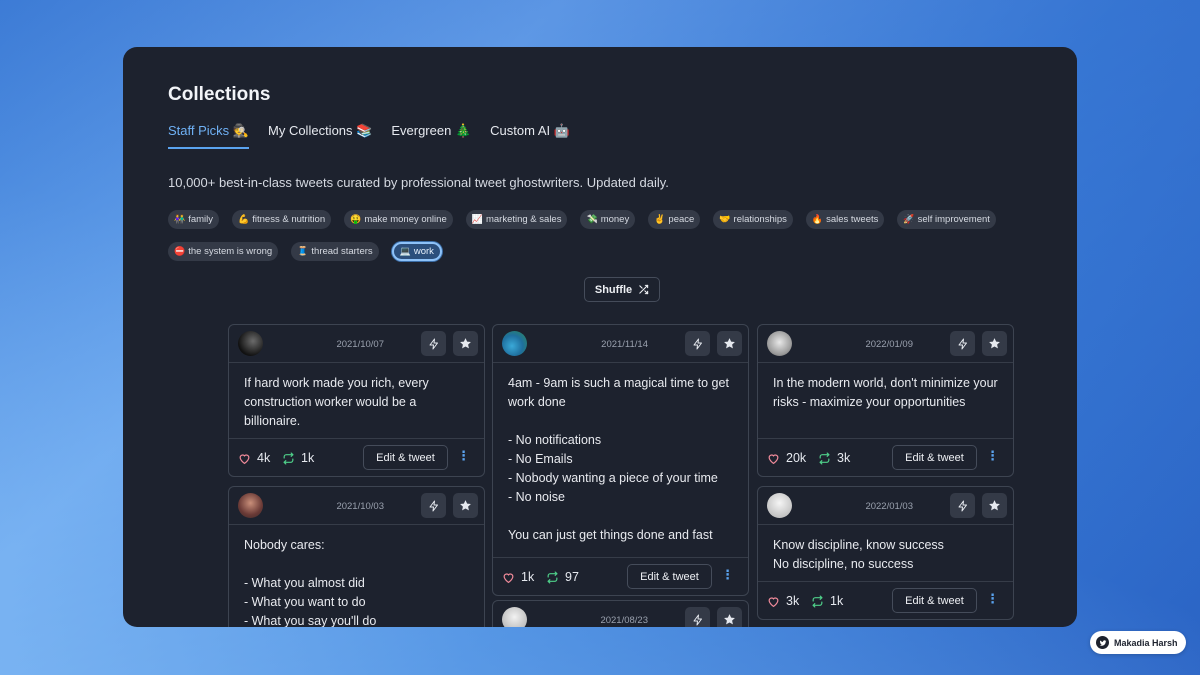  I want to click on tag-fitness-nutrition: 💪 fitness & nutrition, so click(282, 219).